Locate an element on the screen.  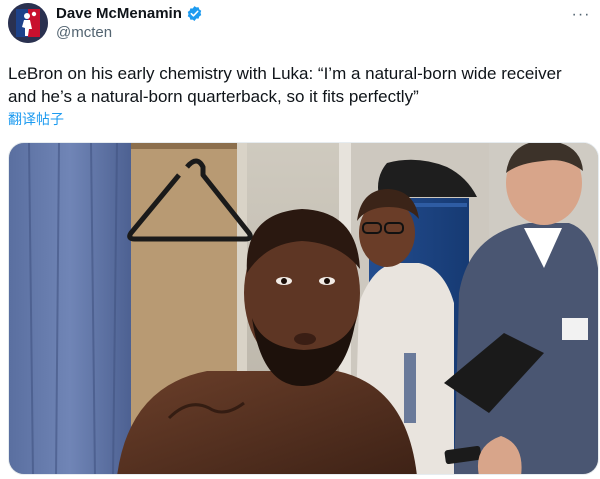
avatar is located at coordinates (28, 23).